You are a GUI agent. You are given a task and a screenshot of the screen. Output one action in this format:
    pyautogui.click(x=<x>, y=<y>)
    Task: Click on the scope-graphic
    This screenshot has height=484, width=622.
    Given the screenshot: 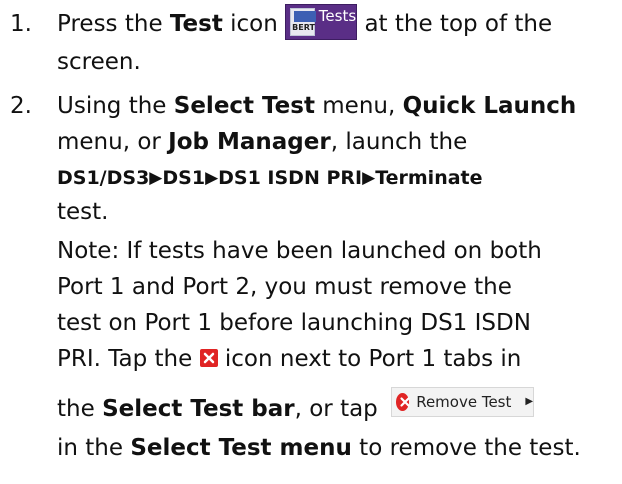 What is the action you would take?
    pyautogui.click(x=305, y=16)
    